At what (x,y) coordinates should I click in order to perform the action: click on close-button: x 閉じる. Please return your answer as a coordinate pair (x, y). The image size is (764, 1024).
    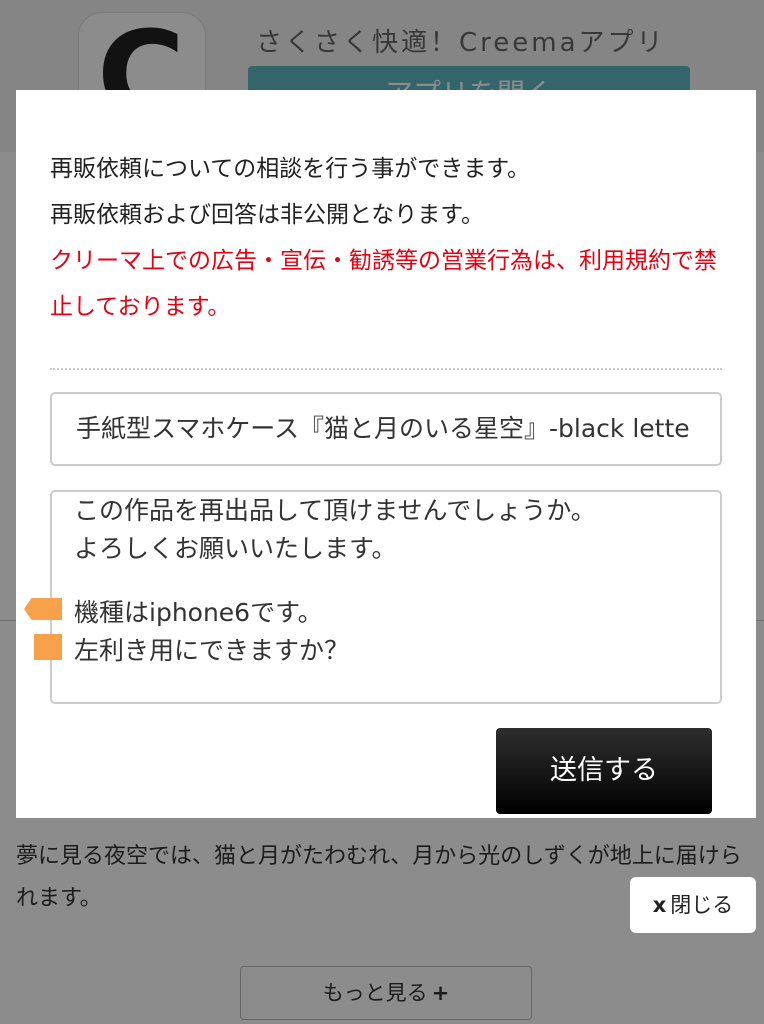
    Looking at the image, I should click on (693, 905).